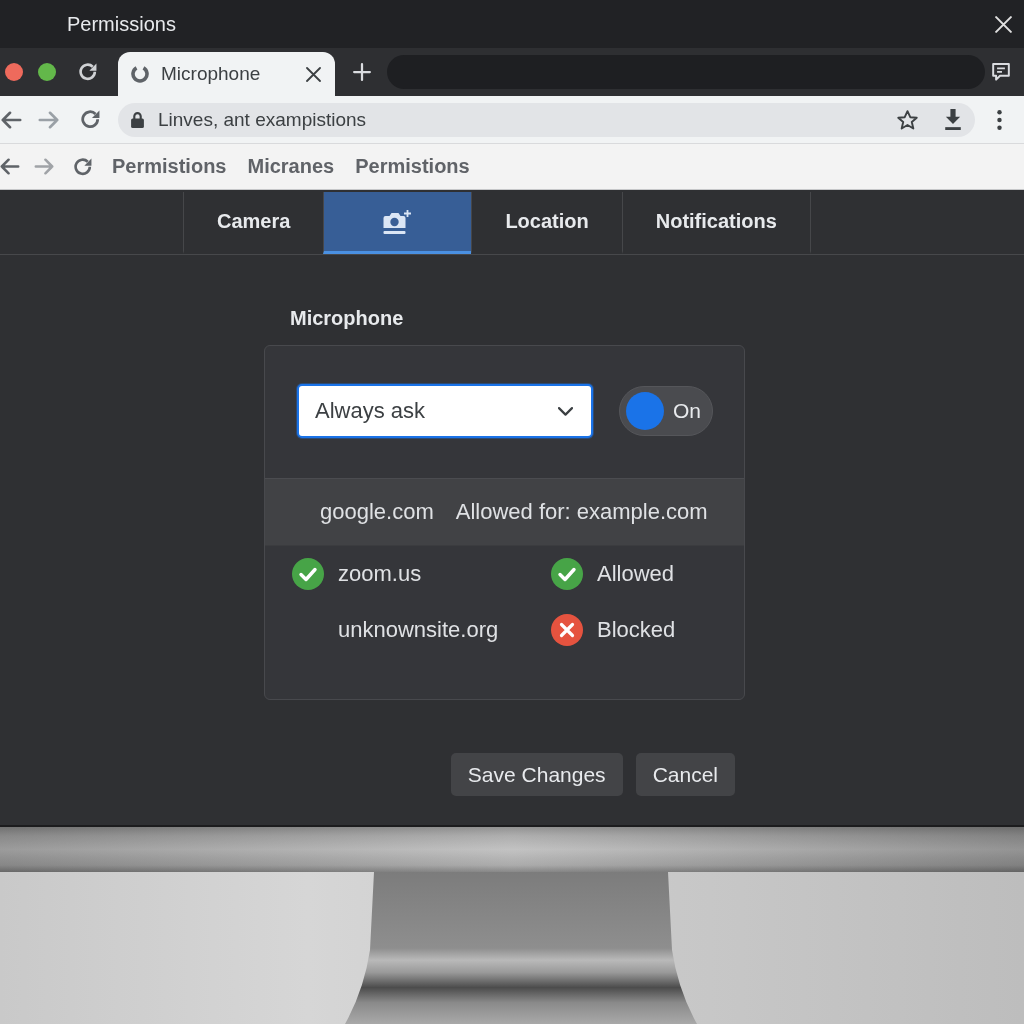 Image resolution: width=1024 pixels, height=1024 pixels. I want to click on status-text: Blocked, so click(636, 630).